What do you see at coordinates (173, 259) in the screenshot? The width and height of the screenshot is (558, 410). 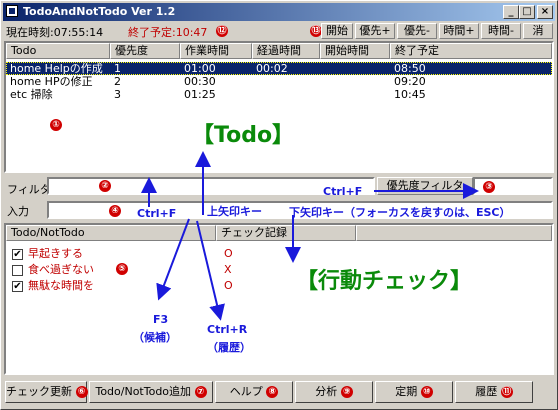 I see `arrow-f3` at bounding box center [173, 259].